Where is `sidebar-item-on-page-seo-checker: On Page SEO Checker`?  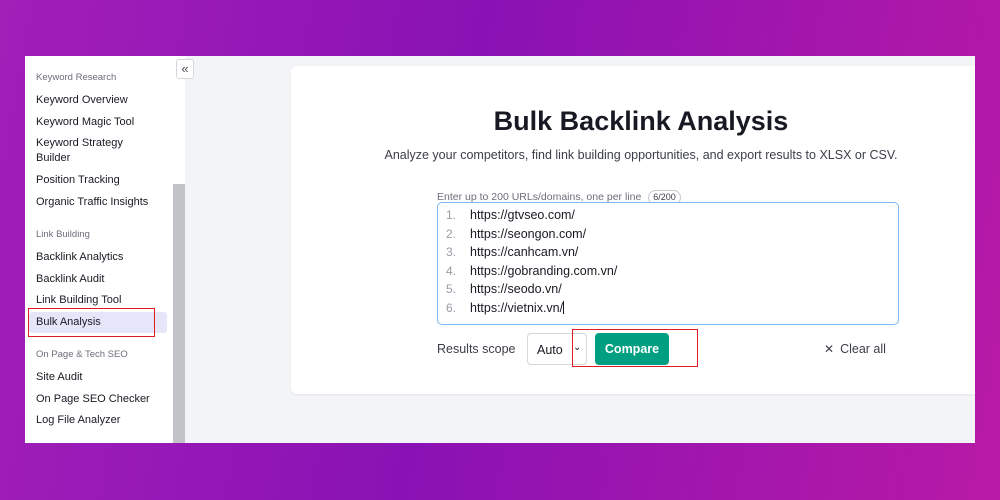
sidebar-item-on-page-seo-checker: On Page SEO Checker is located at coordinates (101, 399).